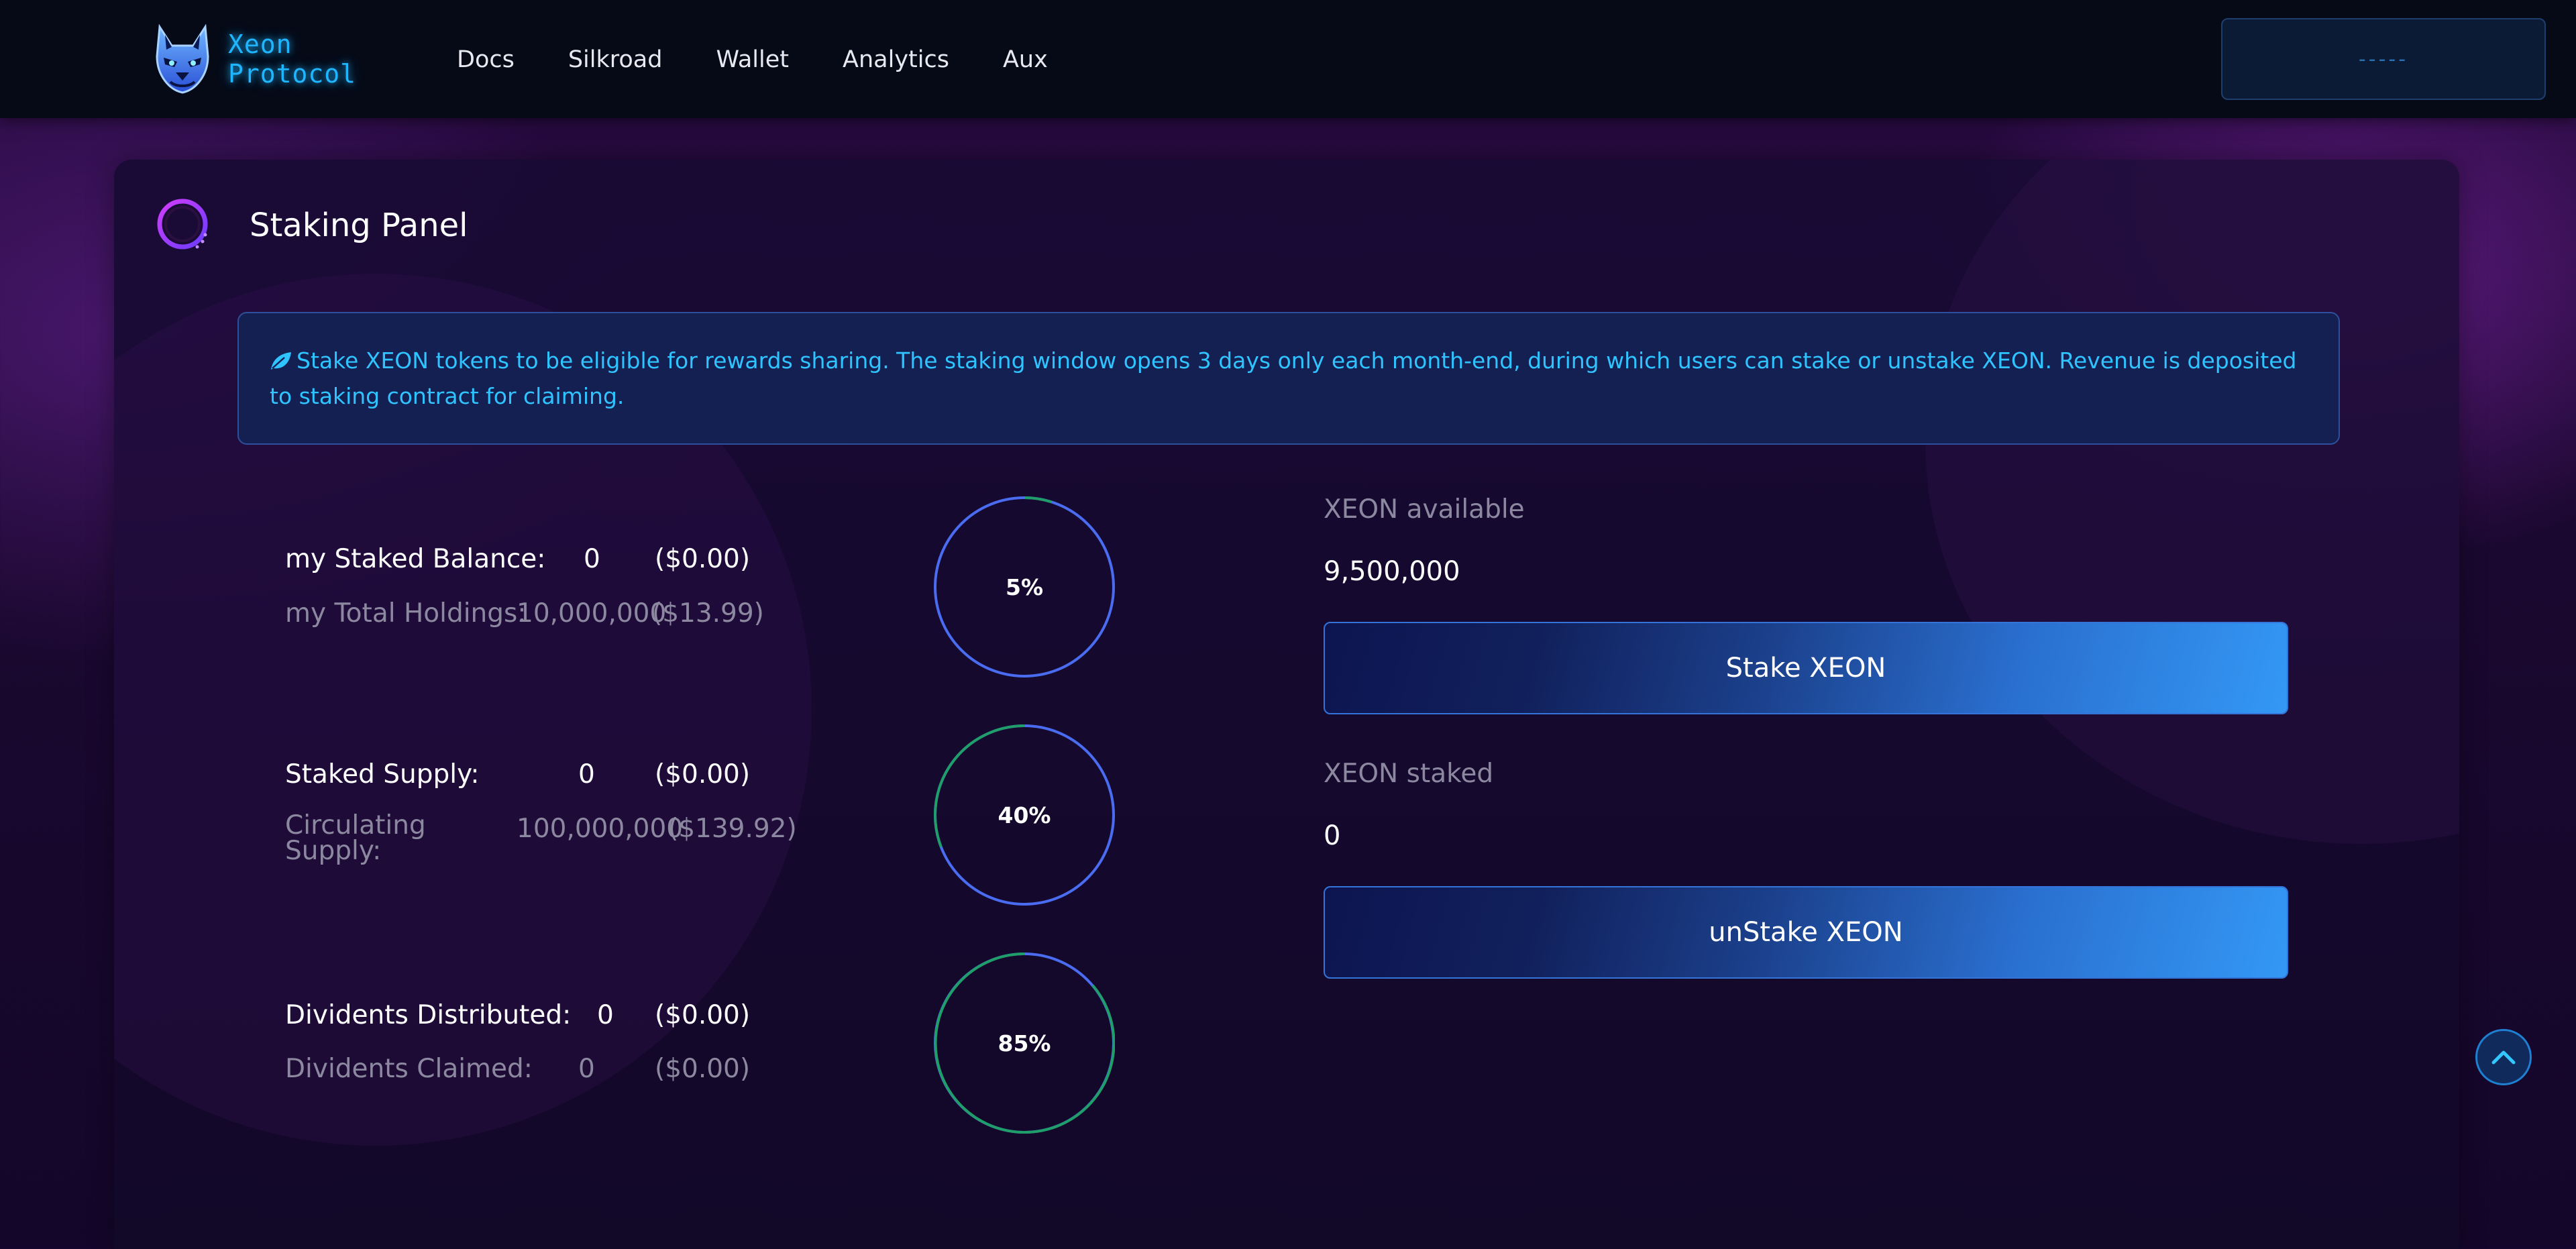 This screenshot has height=1249, width=2576. I want to click on background-shape, so click(2192, 502).